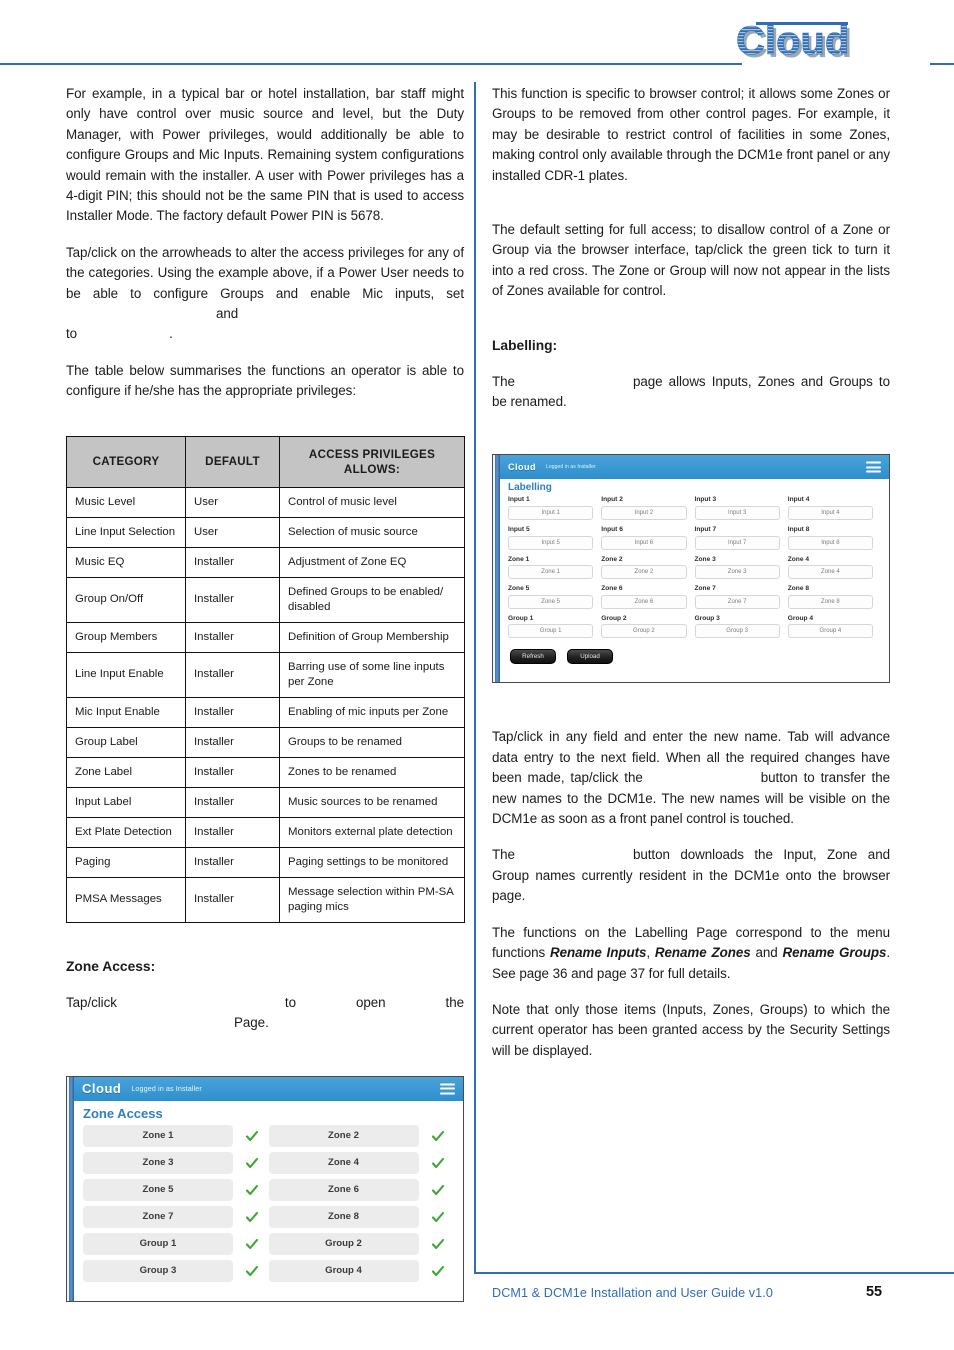  What do you see at coordinates (158, 1162) in the screenshot?
I see `zone-access-pill: Zone 3` at bounding box center [158, 1162].